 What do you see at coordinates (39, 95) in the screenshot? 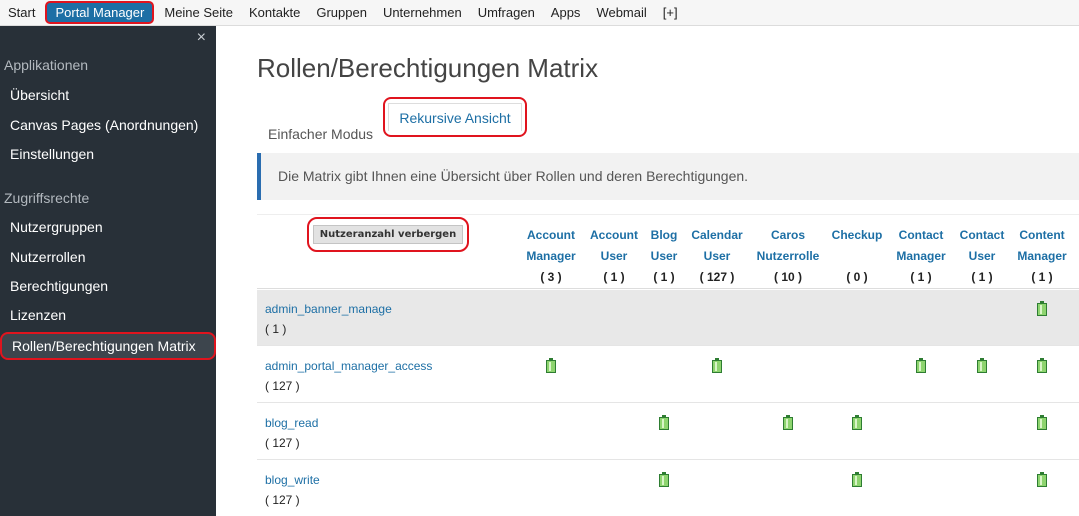
I see `sidebar-item-0-0: Übersicht` at bounding box center [39, 95].